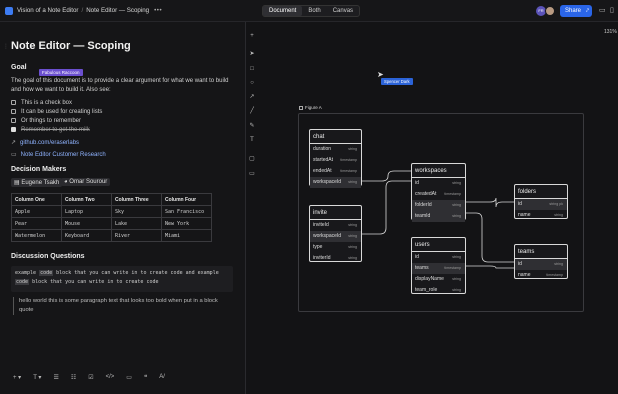 This screenshot has height=394, width=618. What do you see at coordinates (301, 108) in the screenshot?
I see `frame-icon` at bounding box center [301, 108].